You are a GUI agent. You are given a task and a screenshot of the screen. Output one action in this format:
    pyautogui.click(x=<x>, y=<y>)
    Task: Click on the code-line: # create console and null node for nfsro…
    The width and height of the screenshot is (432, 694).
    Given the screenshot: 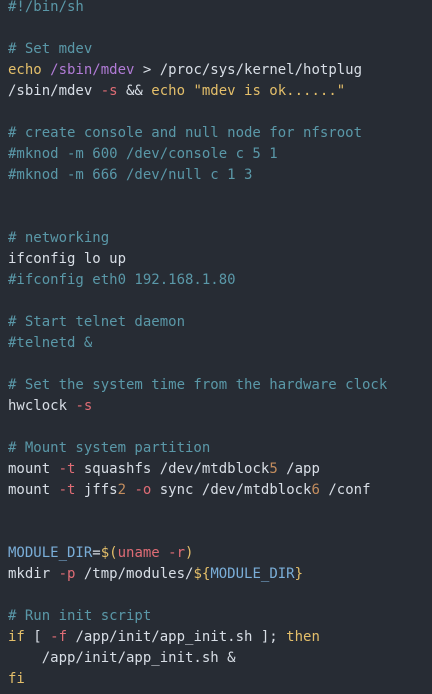 What is the action you would take?
    pyautogui.click(x=197, y=133)
    